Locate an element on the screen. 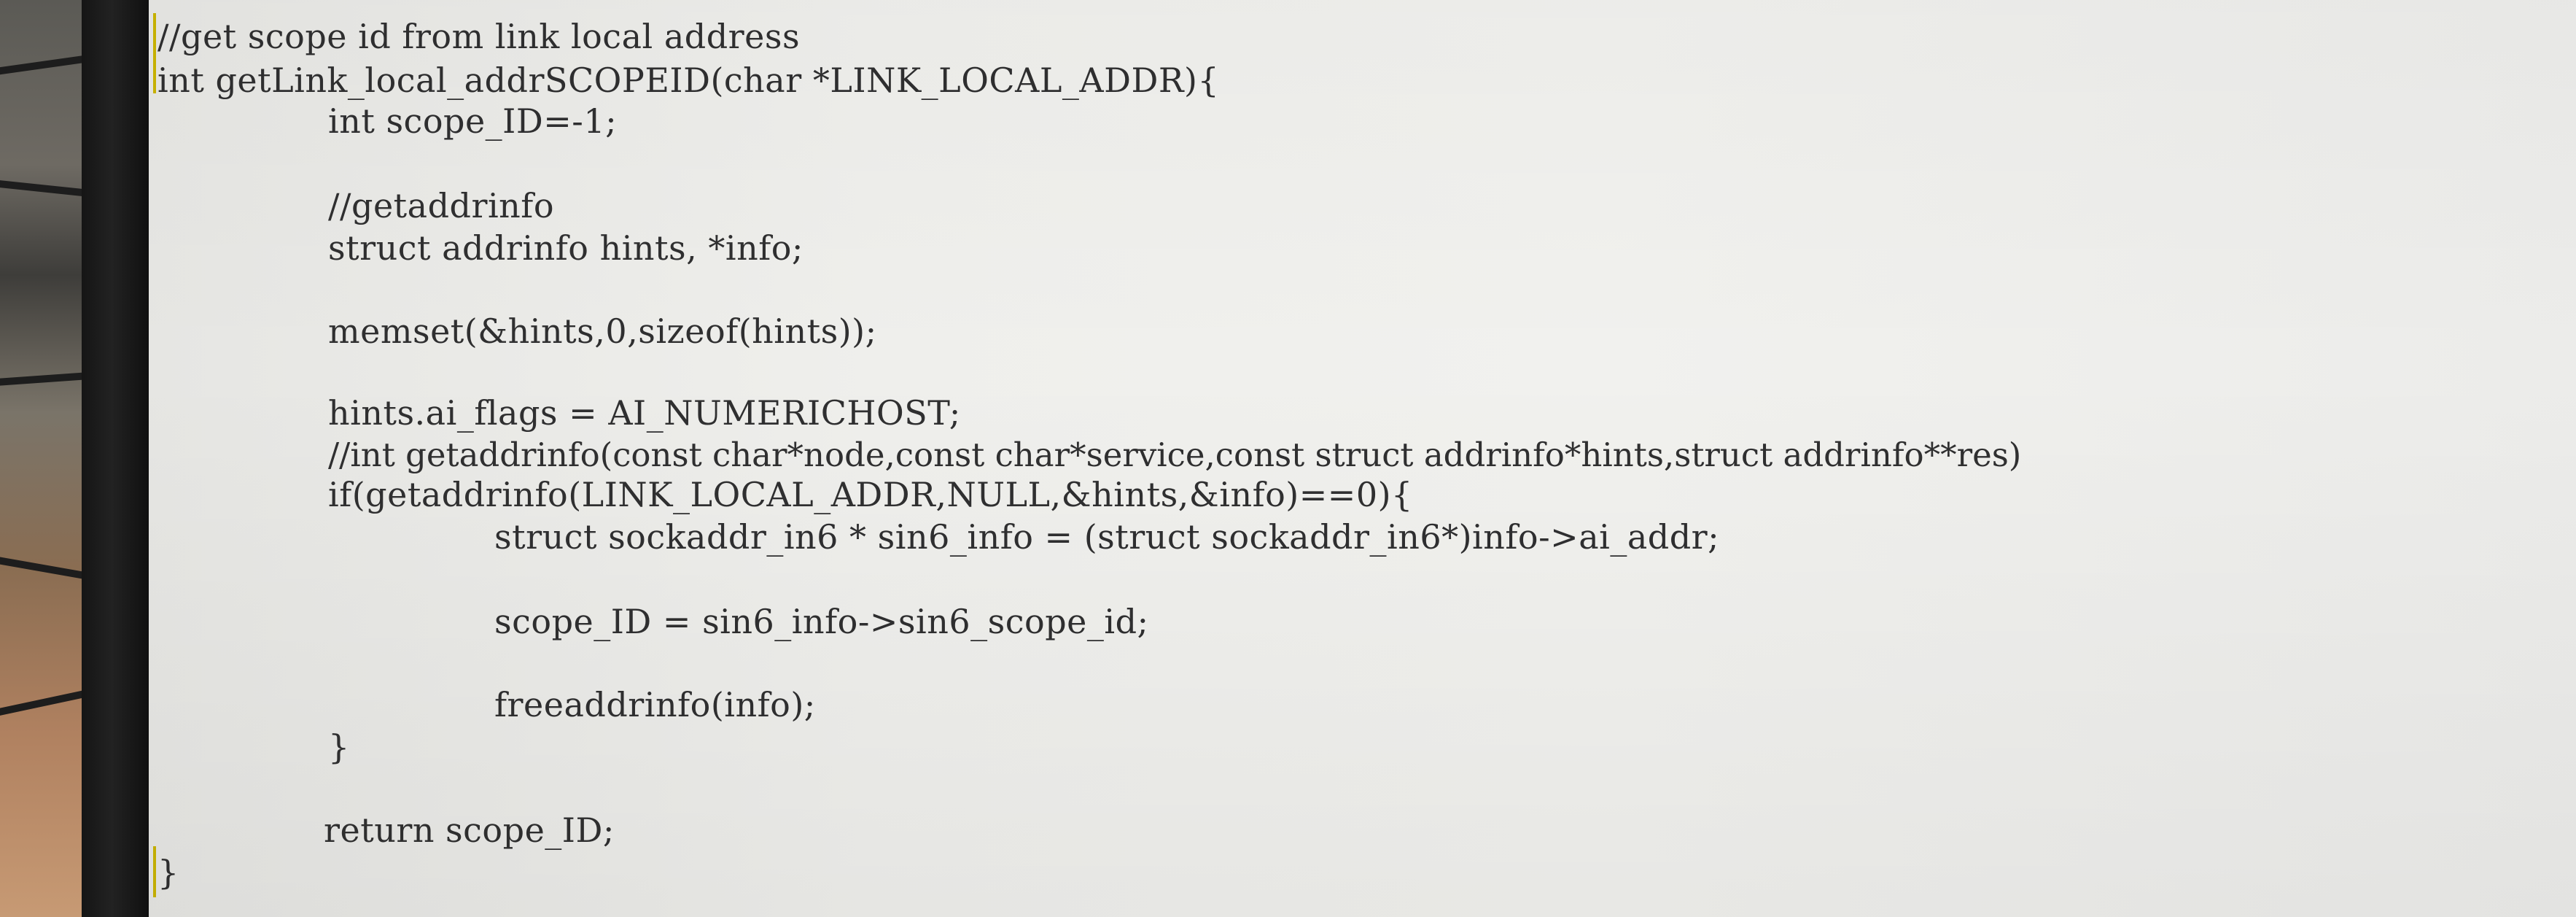 Image resolution: width=2576 pixels, height=917 pixels. code-line-comment: //get scope id from link local address is located at coordinates (479, 36).